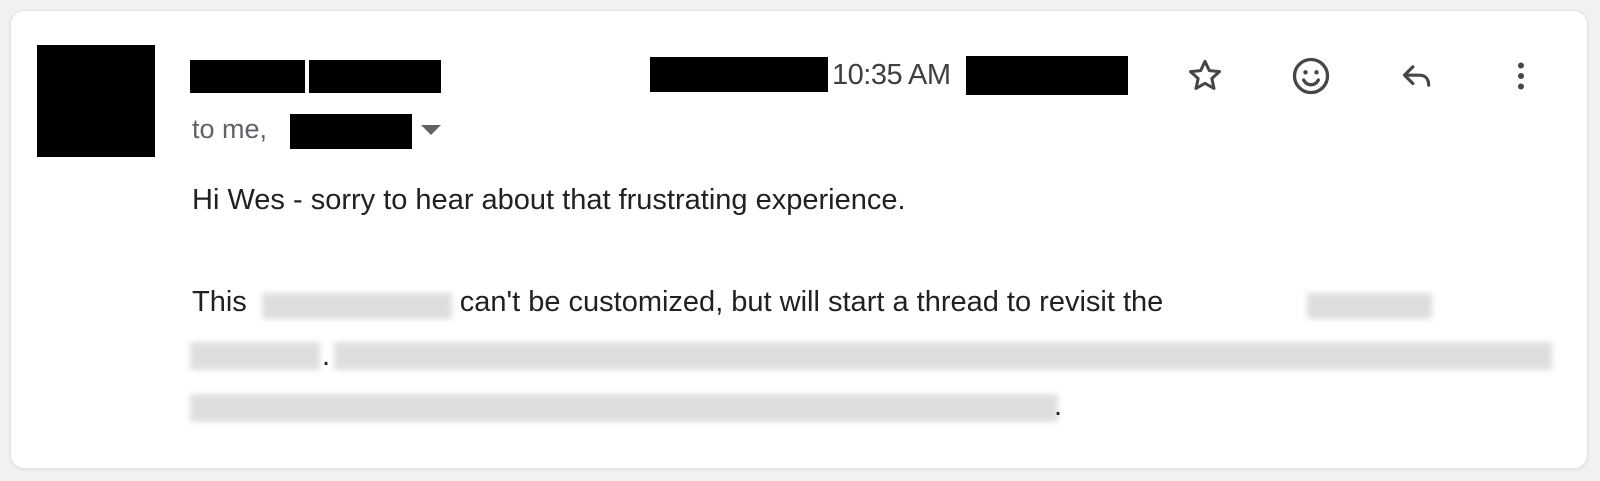 The width and height of the screenshot is (1600, 481). I want to click on sender-name-redacted, so click(247, 76).